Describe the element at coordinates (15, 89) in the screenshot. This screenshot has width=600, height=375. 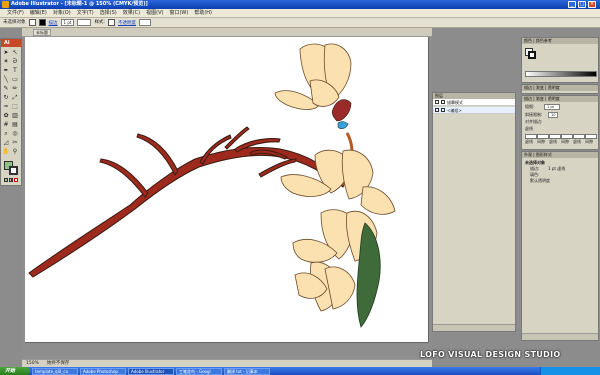
I see `pencil-icon: ✏` at that location.